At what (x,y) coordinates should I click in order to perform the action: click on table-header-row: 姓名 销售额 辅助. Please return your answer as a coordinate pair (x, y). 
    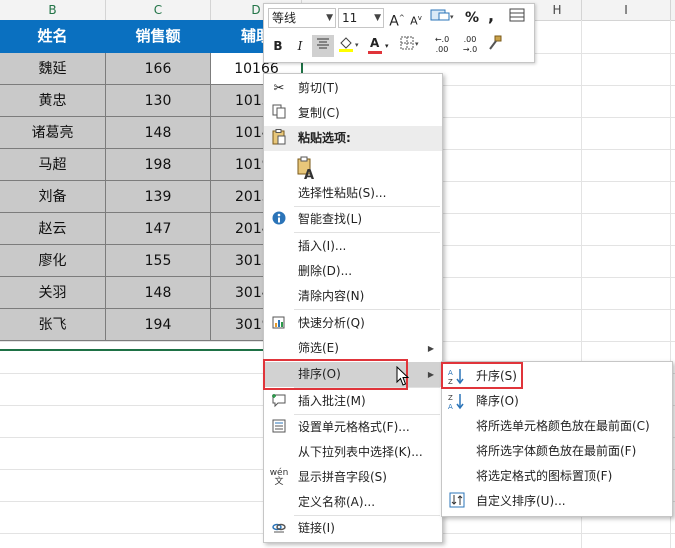
    Looking at the image, I should click on (151, 36).